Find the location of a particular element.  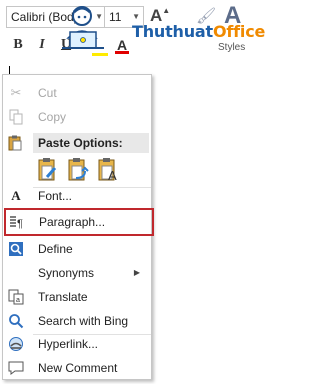

grow-font-button: A▲ is located at coordinates (160, 16).